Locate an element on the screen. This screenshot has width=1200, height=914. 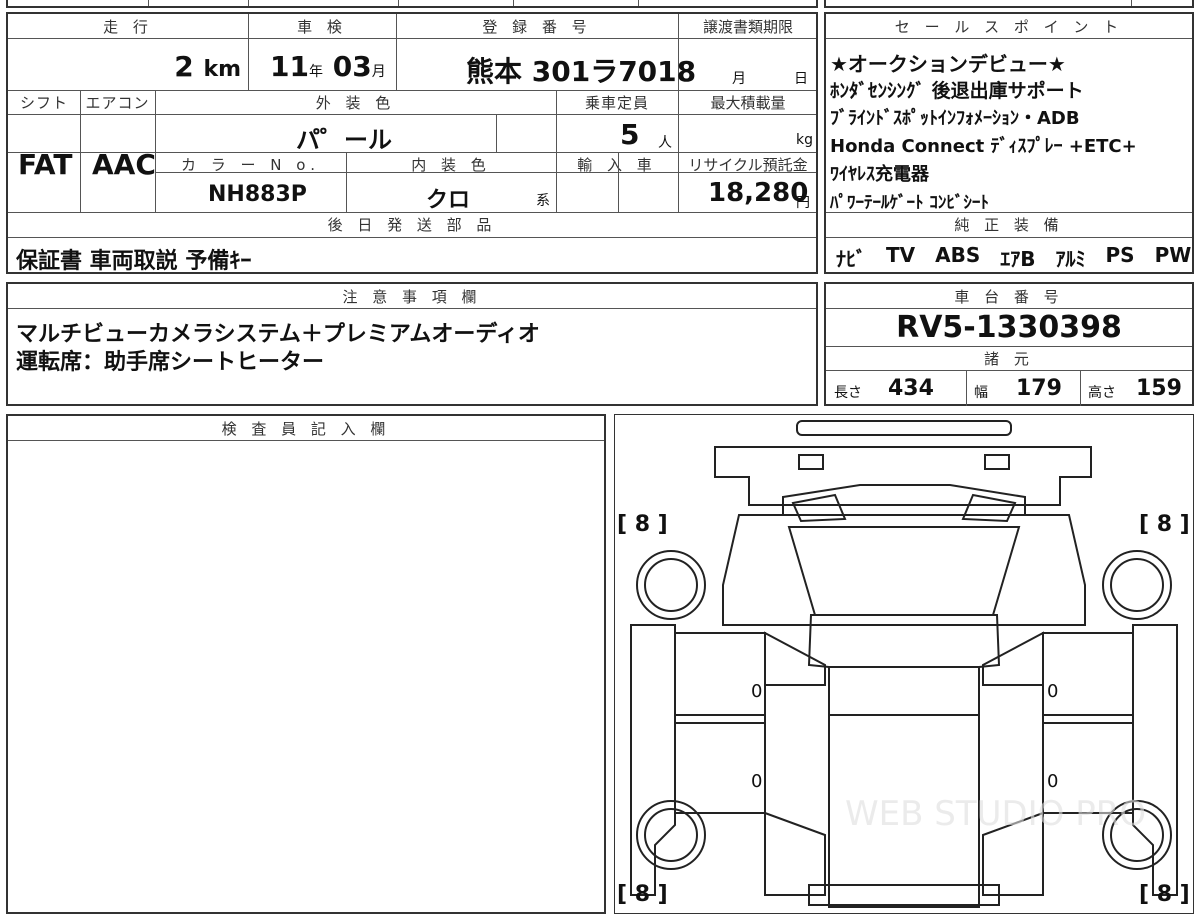
specs-label: 諸 元 is located at coordinates (1009, 359).